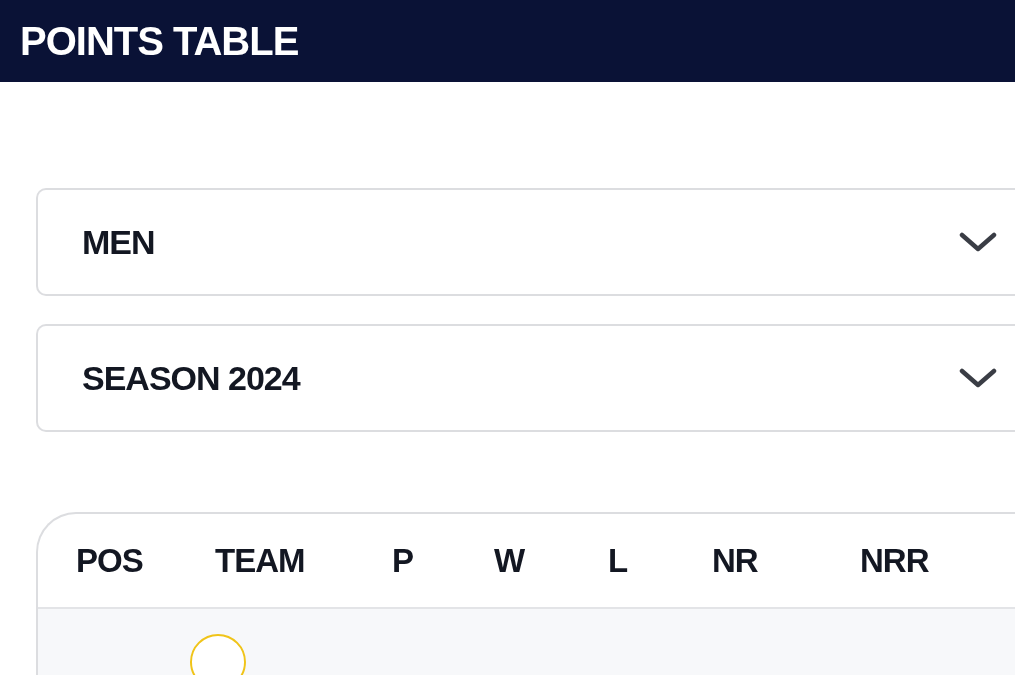  Describe the element at coordinates (510, 560) in the screenshot. I see `column-header: W` at that location.